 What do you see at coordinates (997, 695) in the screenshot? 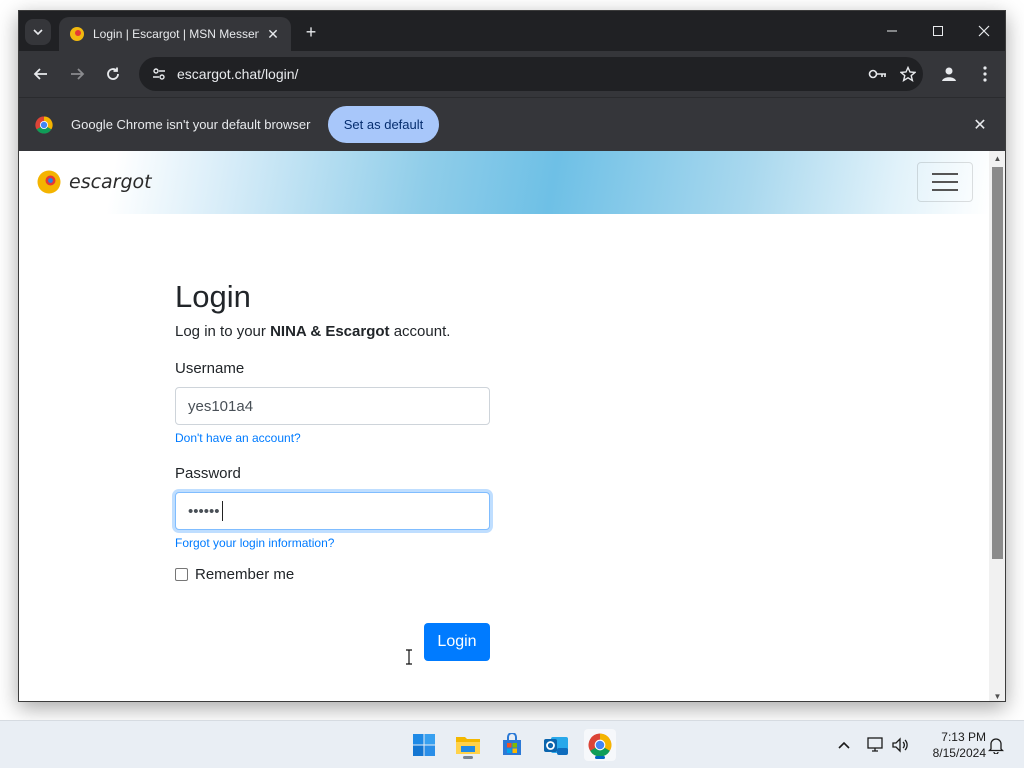
I see `scroll-down-arrow-icon: ▼` at bounding box center [997, 695].